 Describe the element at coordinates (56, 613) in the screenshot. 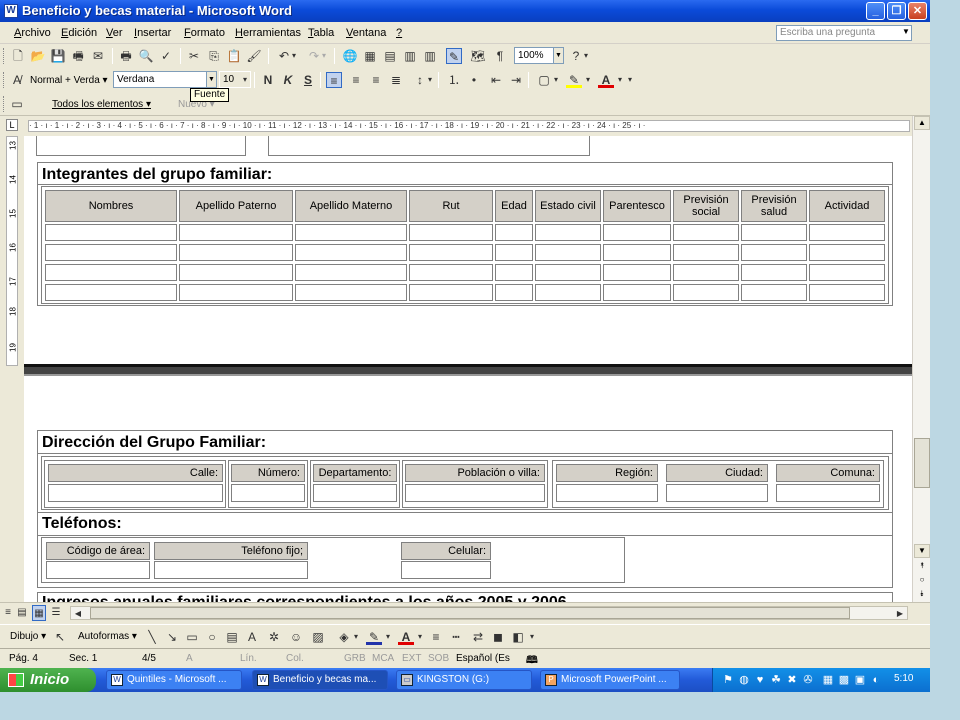

I see `outline-view-icon: ☰` at that location.